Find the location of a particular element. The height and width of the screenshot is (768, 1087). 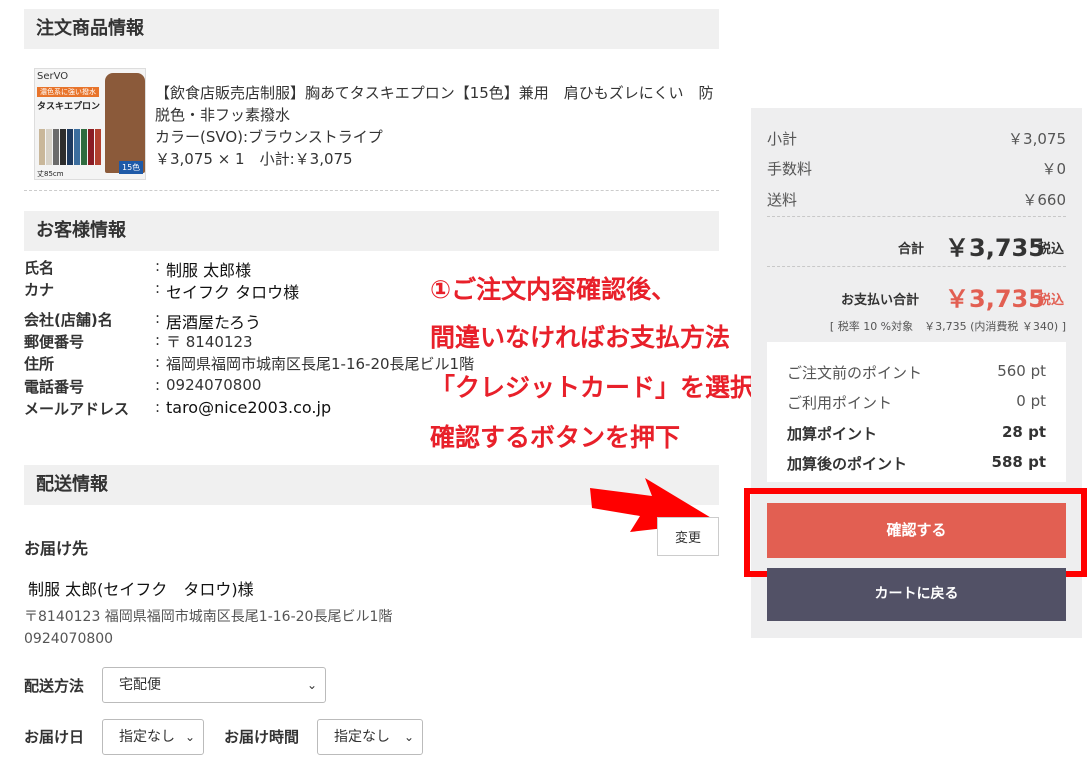

apron-figure is located at coordinates (125, 123).